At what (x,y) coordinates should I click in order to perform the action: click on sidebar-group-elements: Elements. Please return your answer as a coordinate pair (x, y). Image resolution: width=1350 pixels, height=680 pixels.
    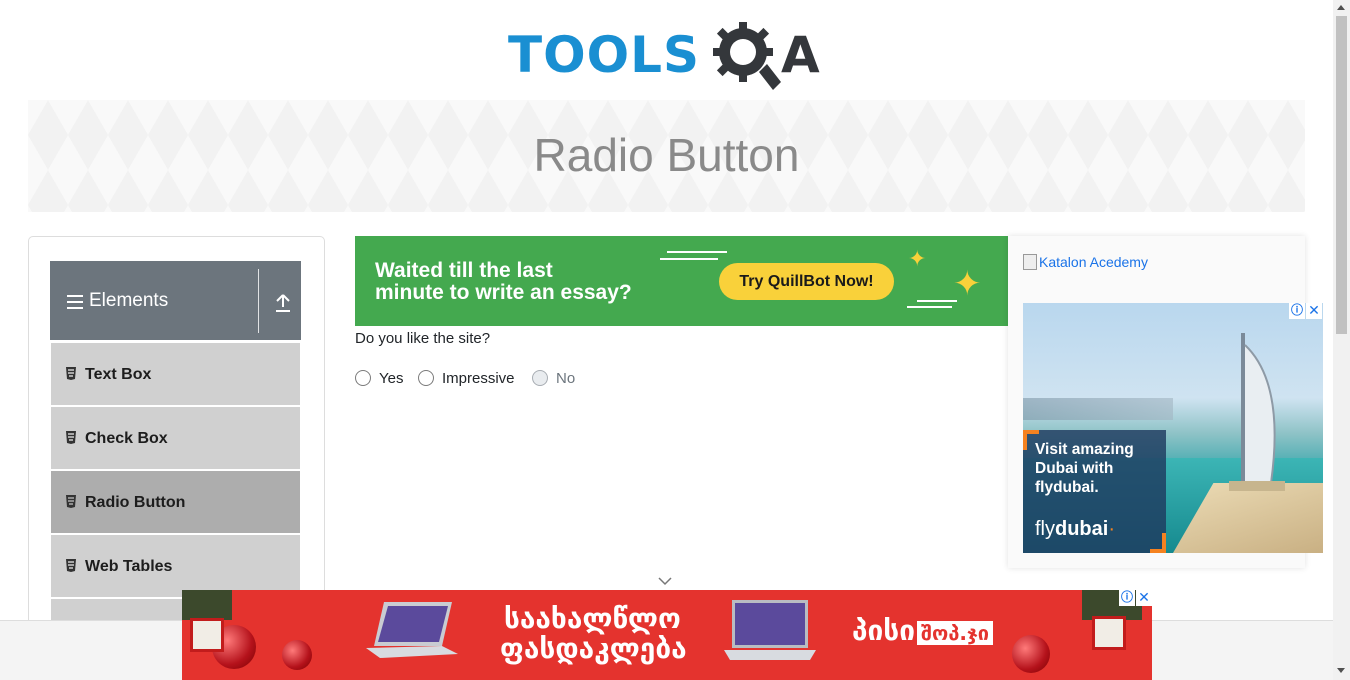
    Looking at the image, I should click on (175, 300).